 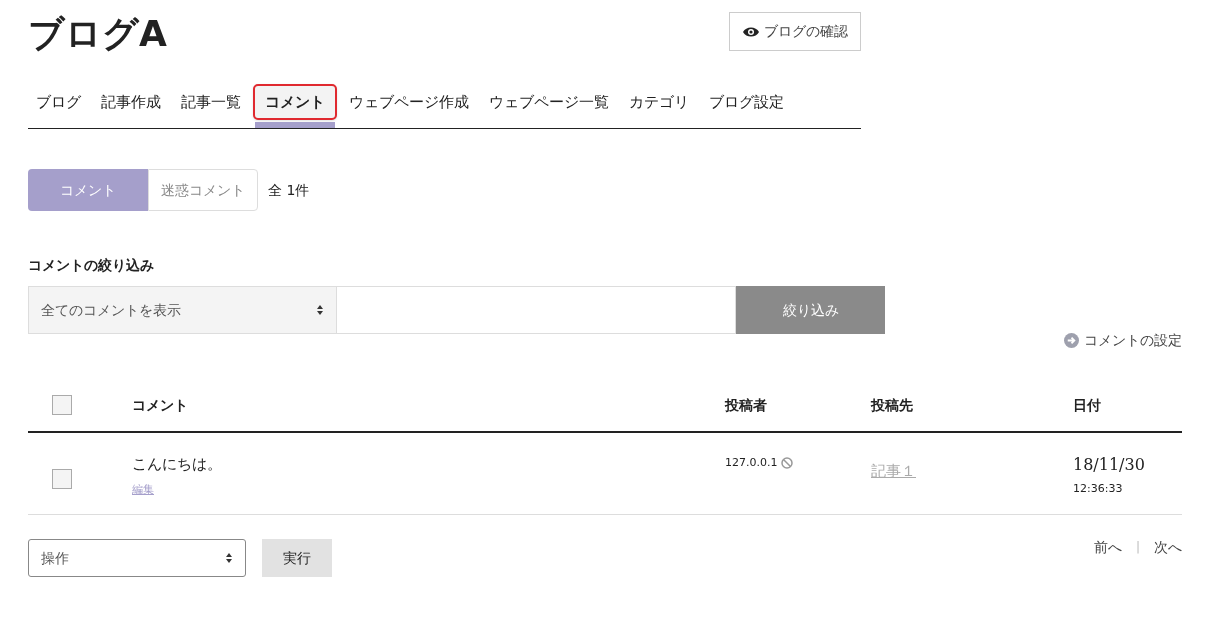 What do you see at coordinates (97, 34) in the screenshot?
I see `page-title: ブログA` at bounding box center [97, 34].